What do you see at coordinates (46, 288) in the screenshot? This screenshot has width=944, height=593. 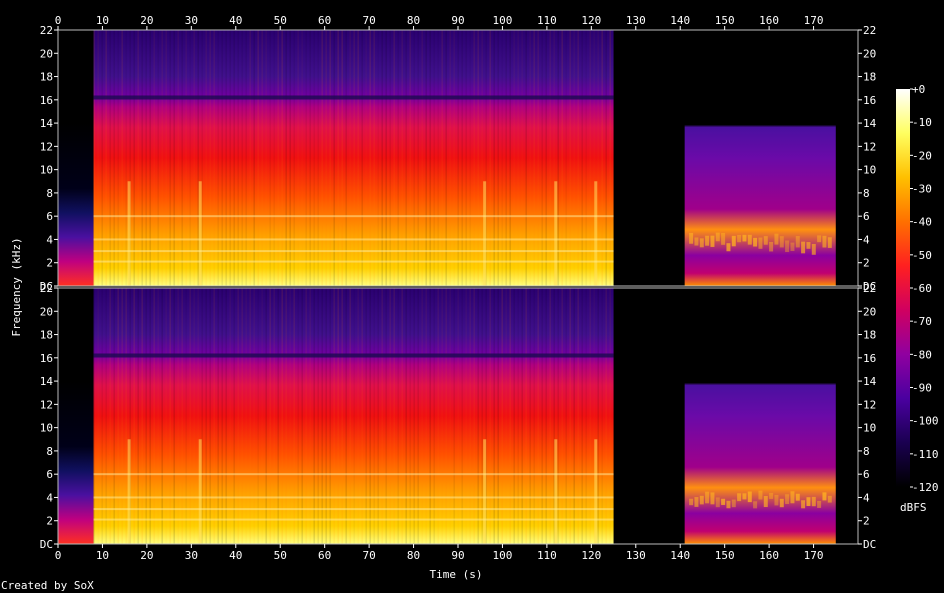 I see `y-tick-label-left: 22` at bounding box center [46, 288].